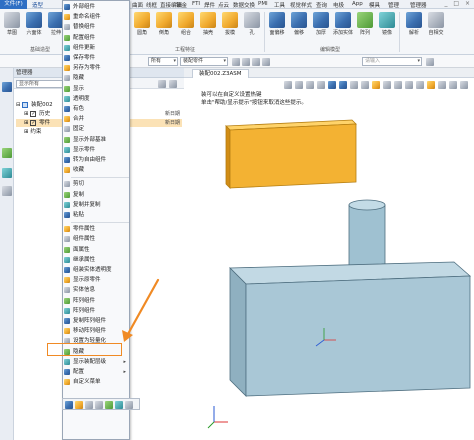 This screenshot has width=474, height=440. Describe the element at coordinates (291, 154) in the screenshot. I see `yellow-block-part` at that location.